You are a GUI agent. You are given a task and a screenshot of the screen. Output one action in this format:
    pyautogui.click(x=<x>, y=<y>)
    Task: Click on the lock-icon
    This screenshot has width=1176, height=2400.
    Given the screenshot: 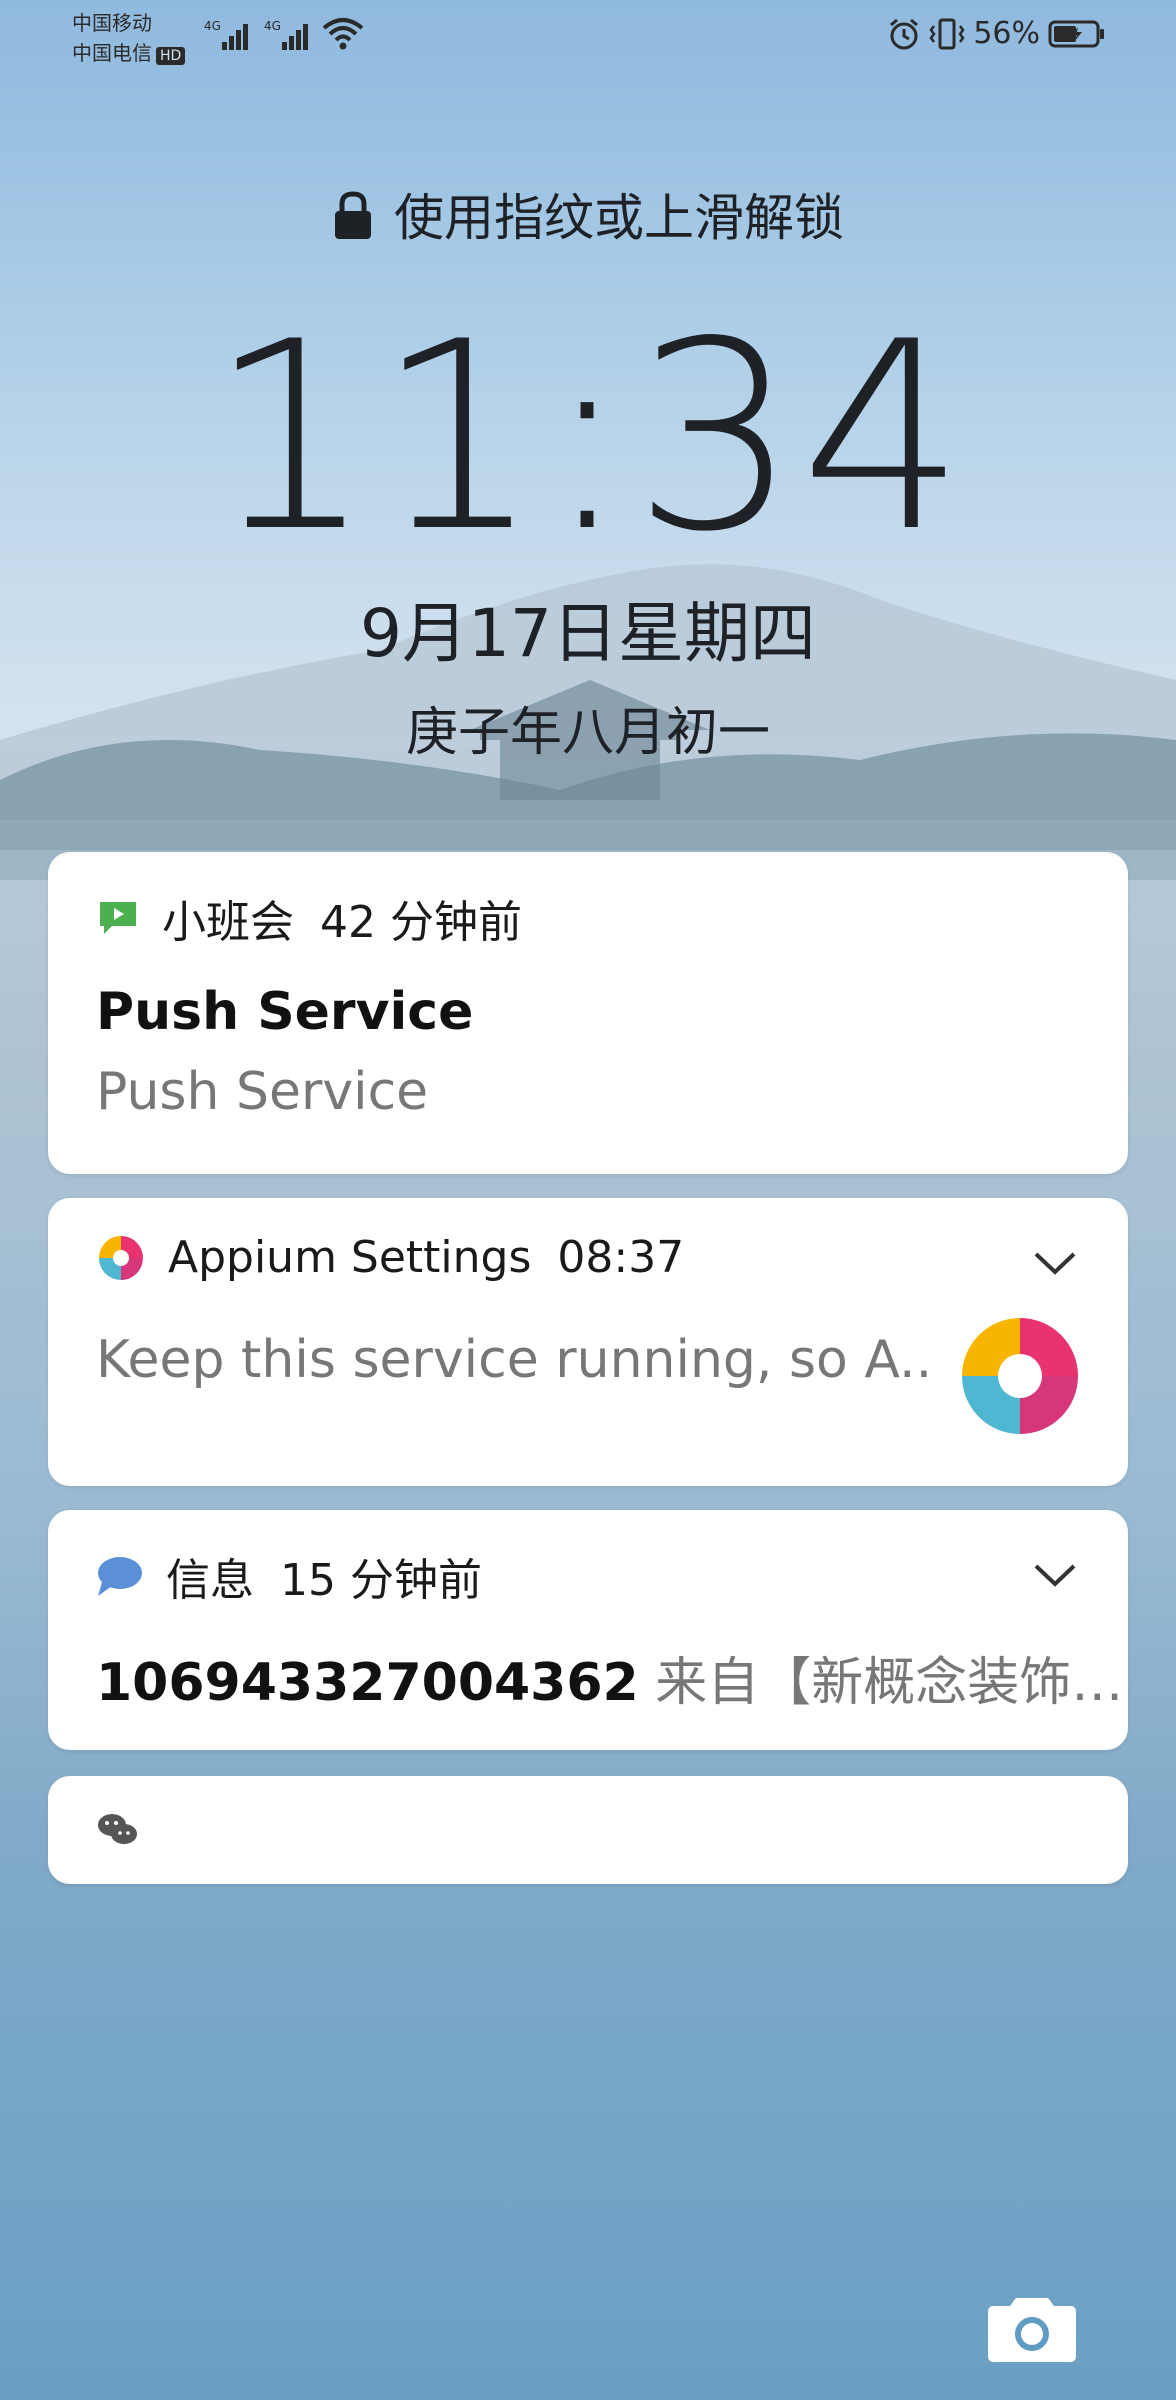 What is the action you would take?
    pyautogui.click(x=353, y=215)
    